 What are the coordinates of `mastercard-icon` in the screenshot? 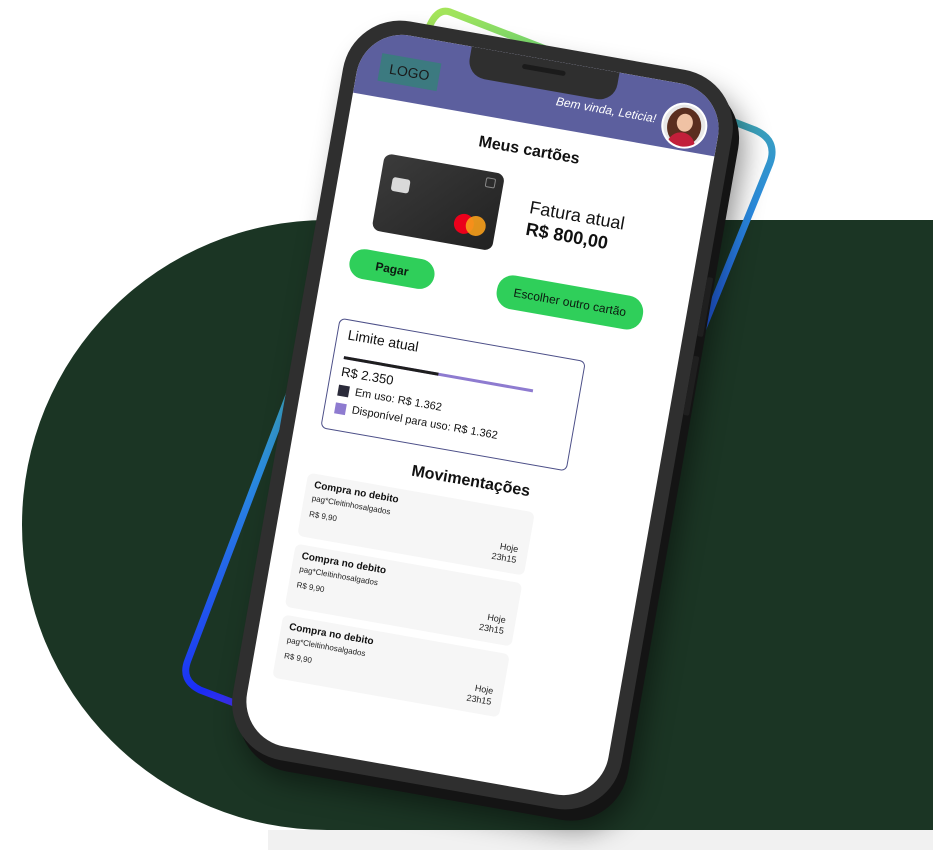 It's located at (470, 225).